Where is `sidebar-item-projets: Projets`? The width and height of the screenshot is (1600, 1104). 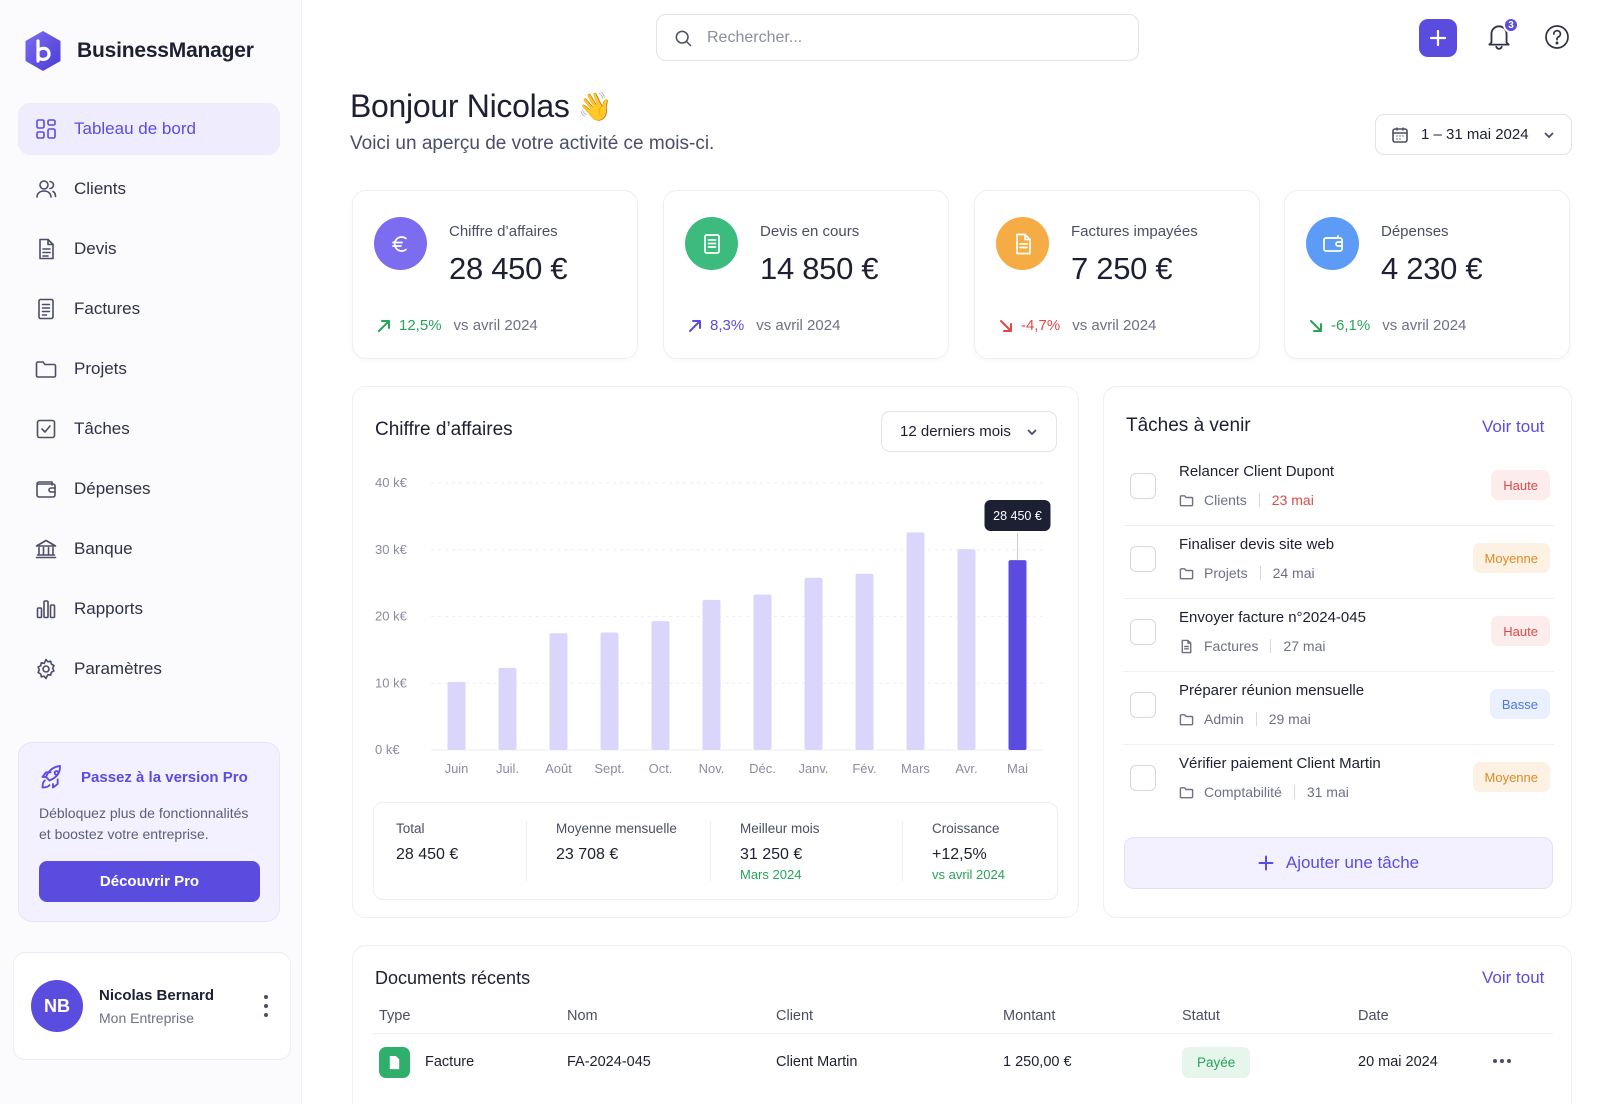 sidebar-item-projets: Projets is located at coordinates (149, 369).